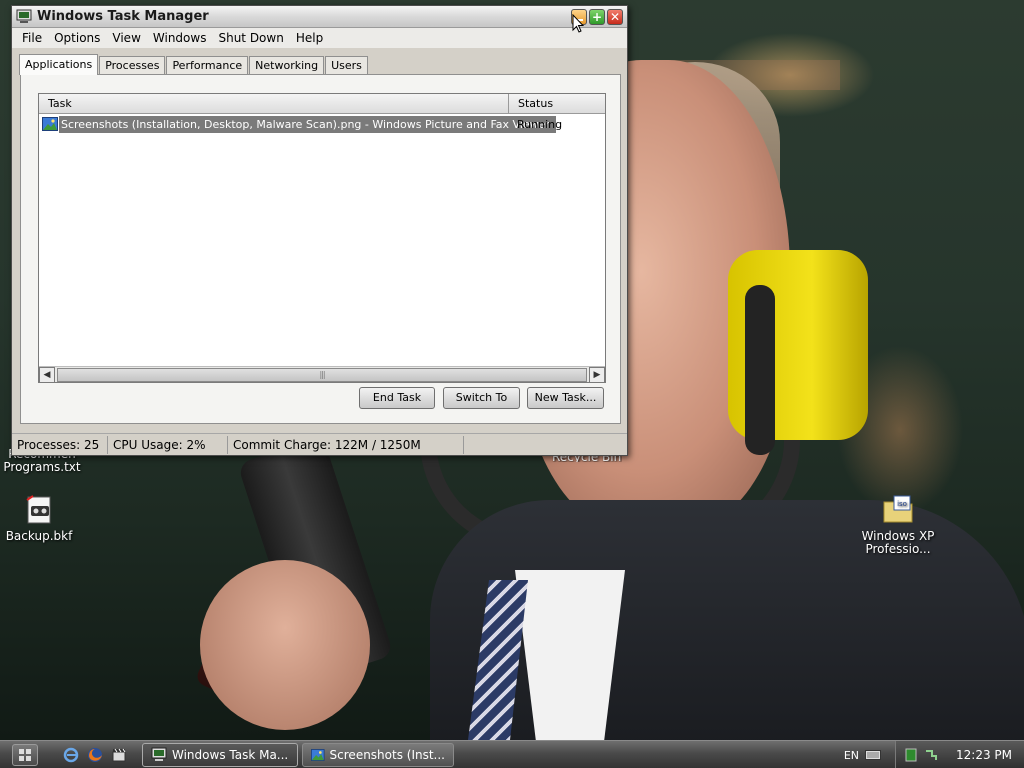 This screenshot has height=768, width=1024. What do you see at coordinates (902, 504) in the screenshot?
I see `svg-text: iso` at bounding box center [902, 504].